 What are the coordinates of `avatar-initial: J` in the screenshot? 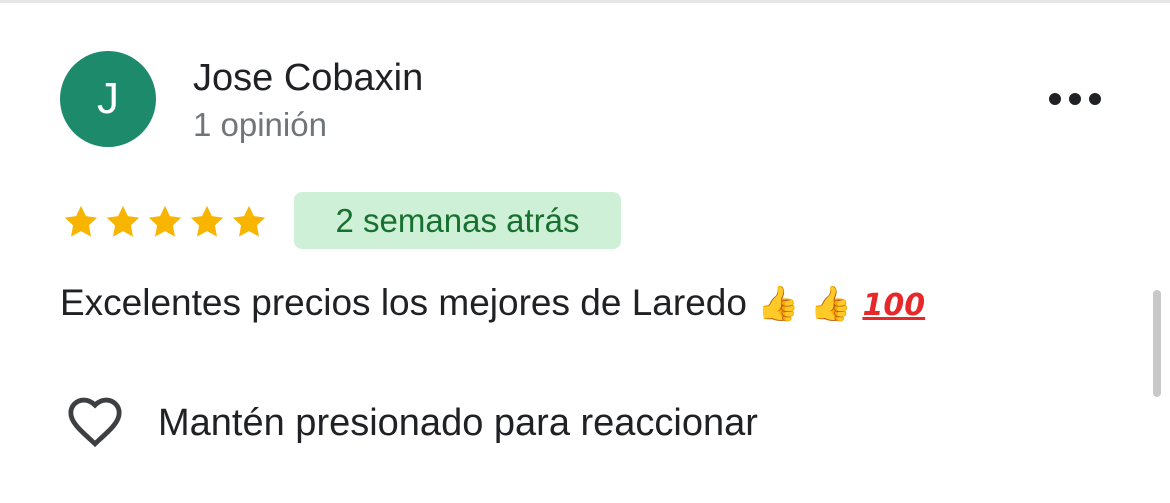 It's located at (108, 98).